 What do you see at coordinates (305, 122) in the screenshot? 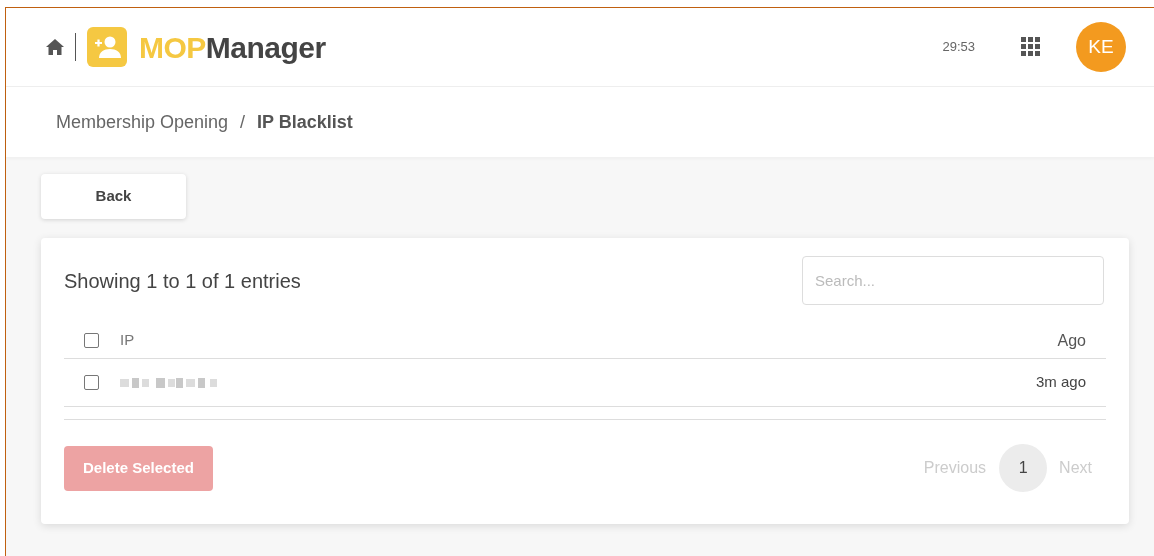
I see `breadcrumb-current: IP Blacklist` at bounding box center [305, 122].